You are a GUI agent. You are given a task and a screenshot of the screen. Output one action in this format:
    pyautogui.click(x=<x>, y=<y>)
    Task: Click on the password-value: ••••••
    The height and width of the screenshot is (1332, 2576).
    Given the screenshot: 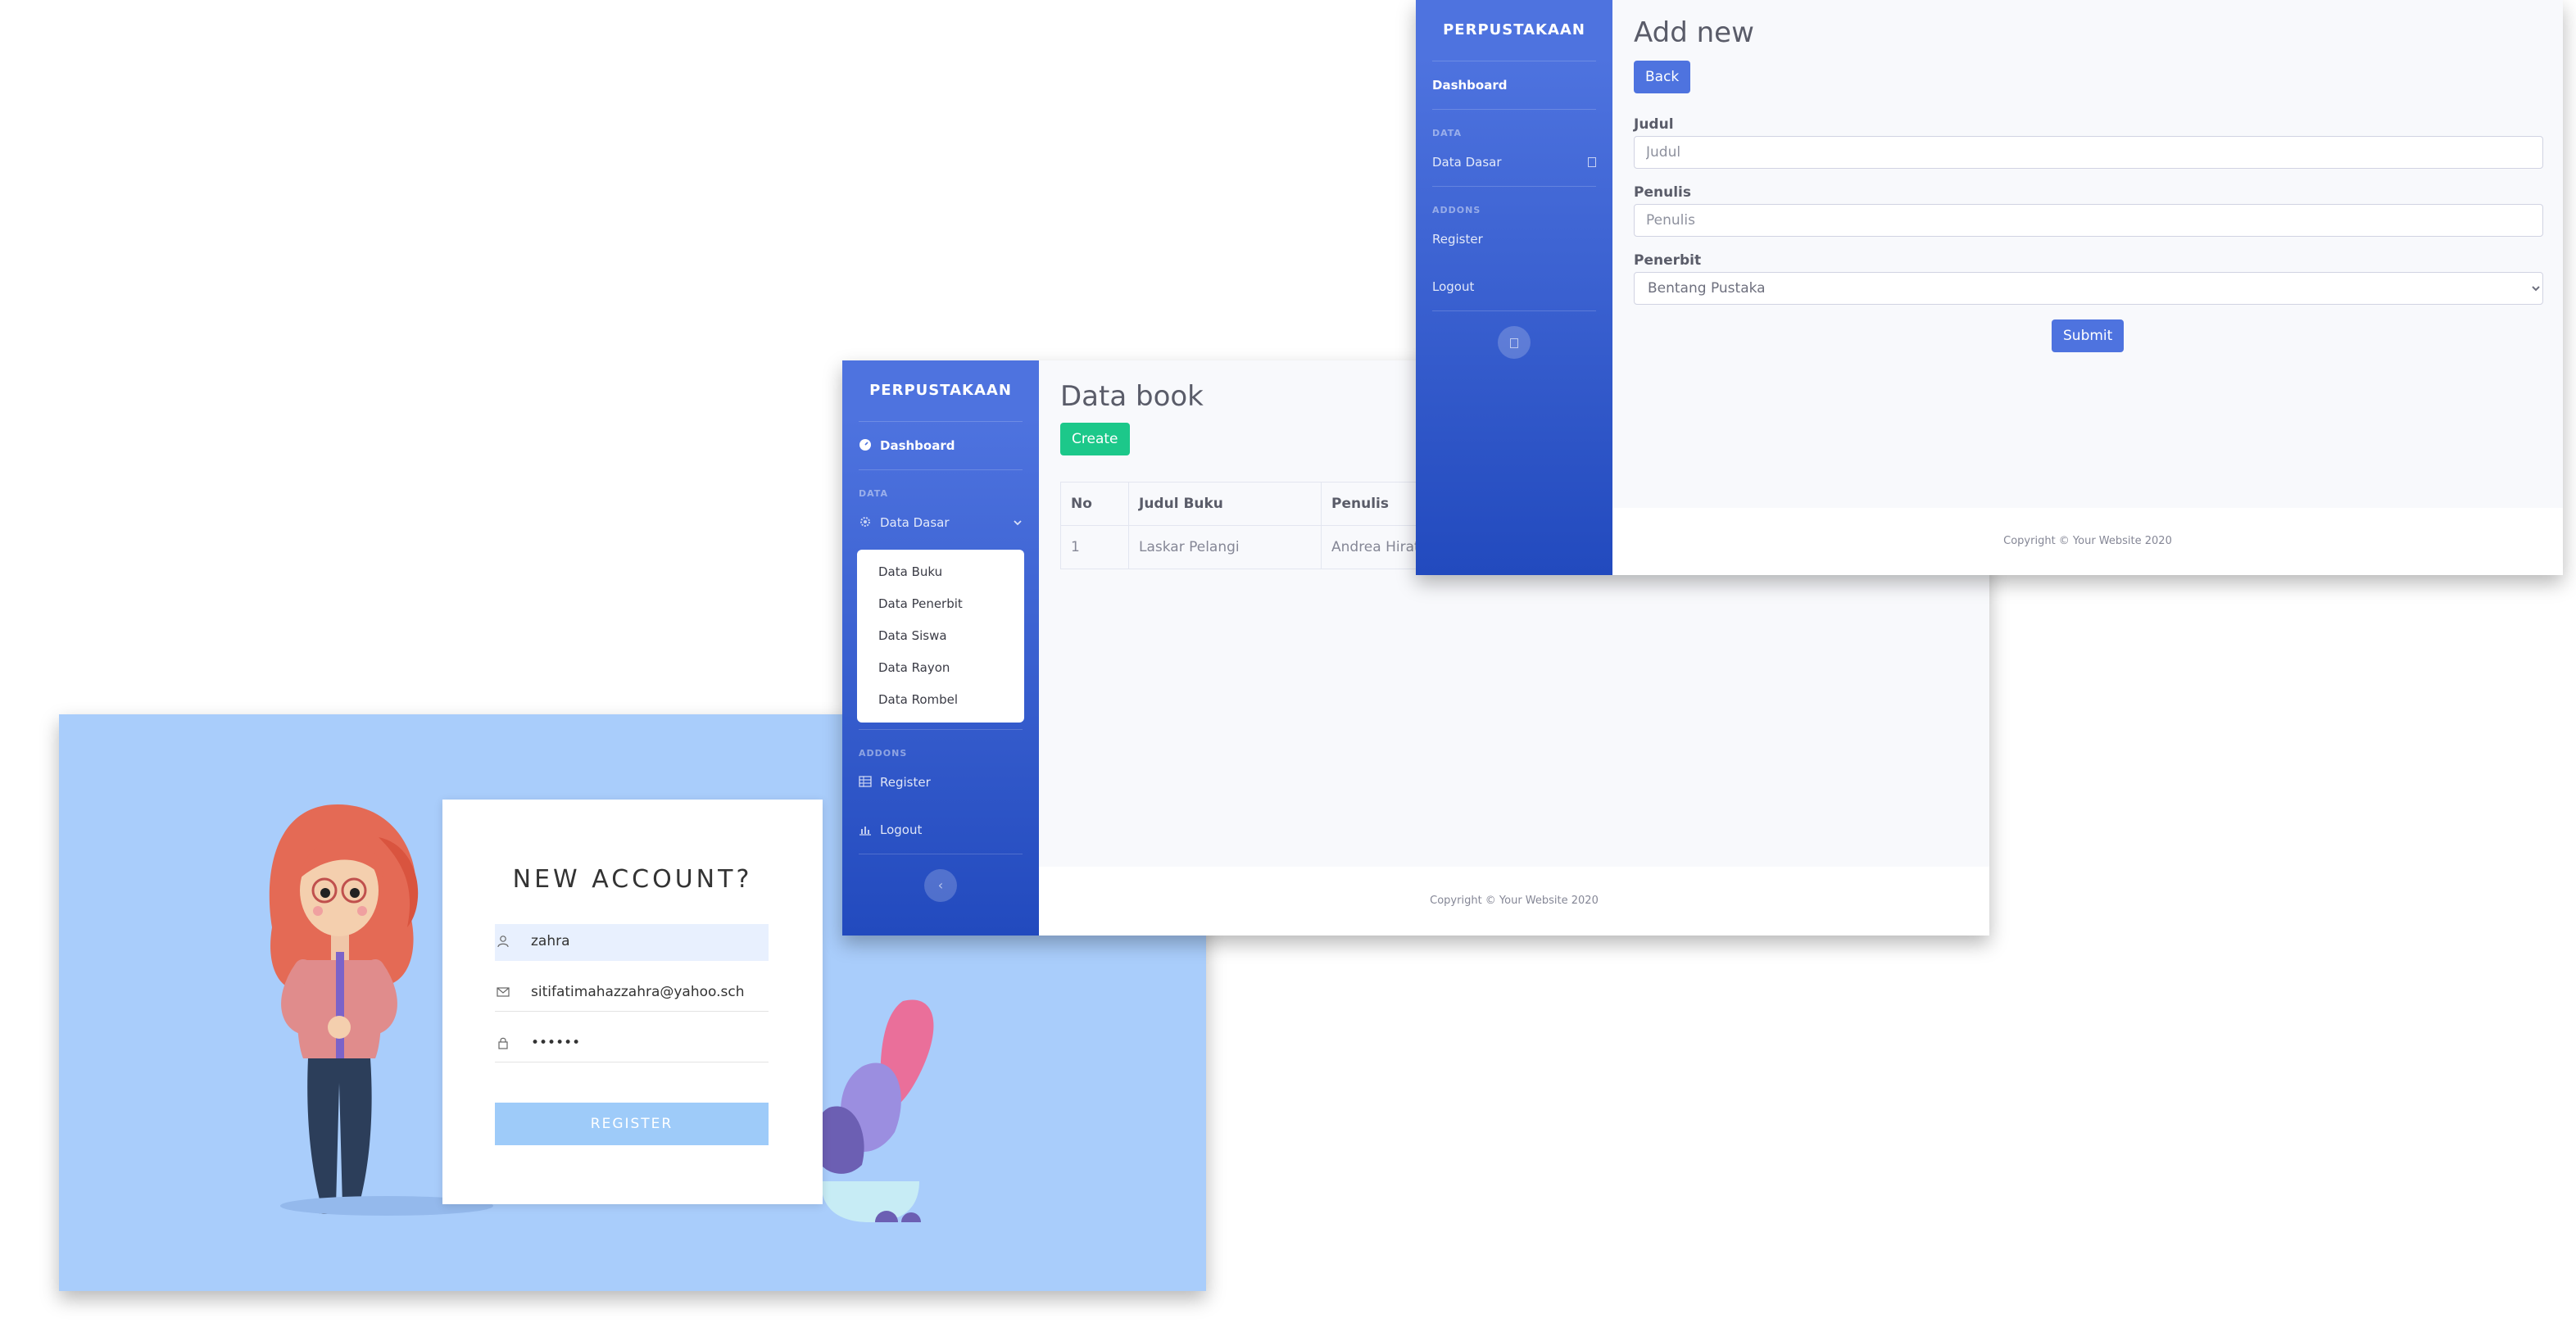 What is the action you would take?
    pyautogui.click(x=556, y=1043)
    